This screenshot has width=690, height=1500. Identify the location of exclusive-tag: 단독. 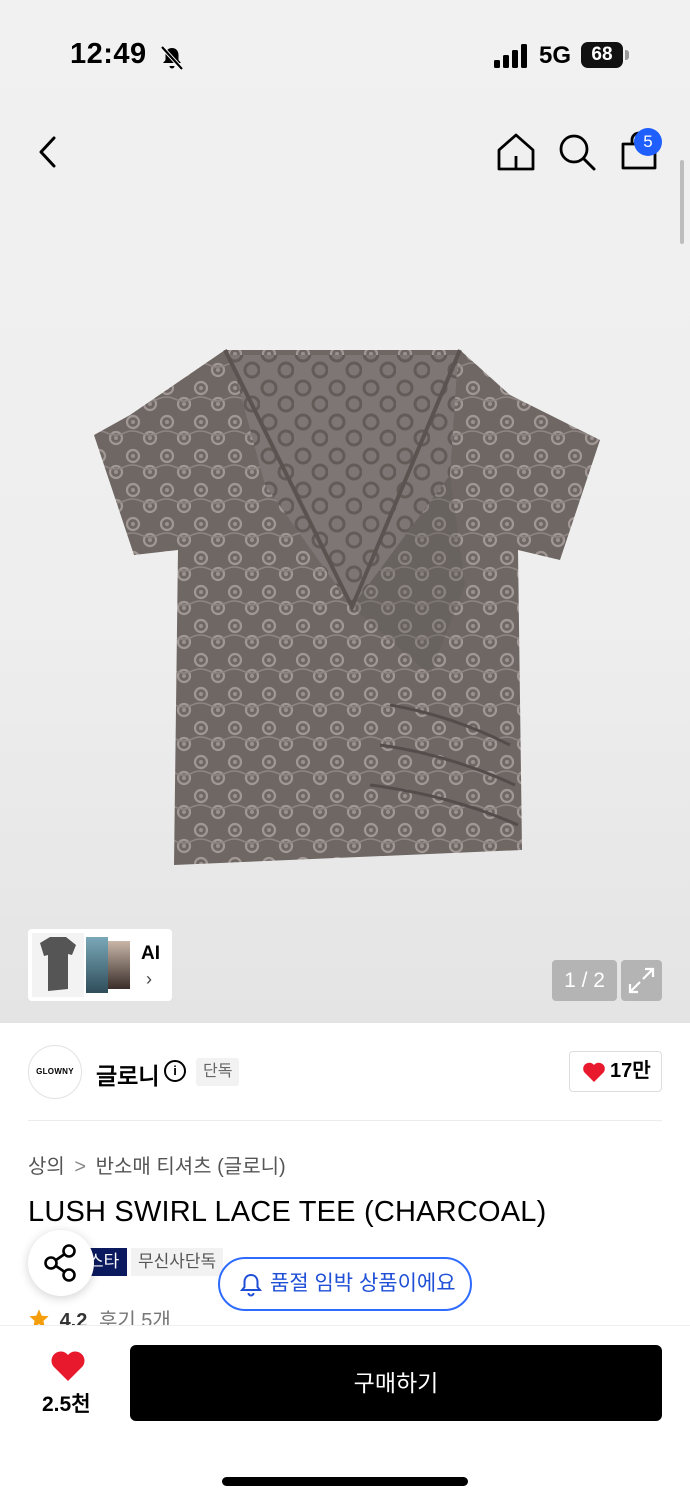
(218, 1072).